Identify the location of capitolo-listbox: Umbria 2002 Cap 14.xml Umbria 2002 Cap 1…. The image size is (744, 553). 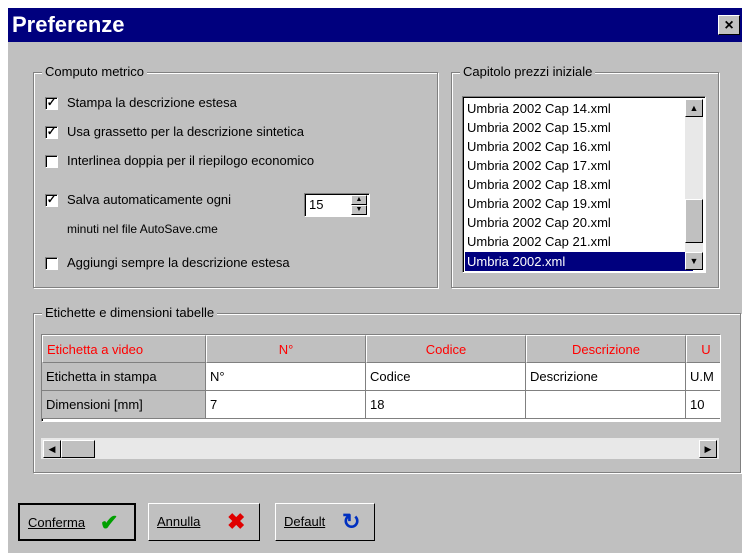
(584, 184).